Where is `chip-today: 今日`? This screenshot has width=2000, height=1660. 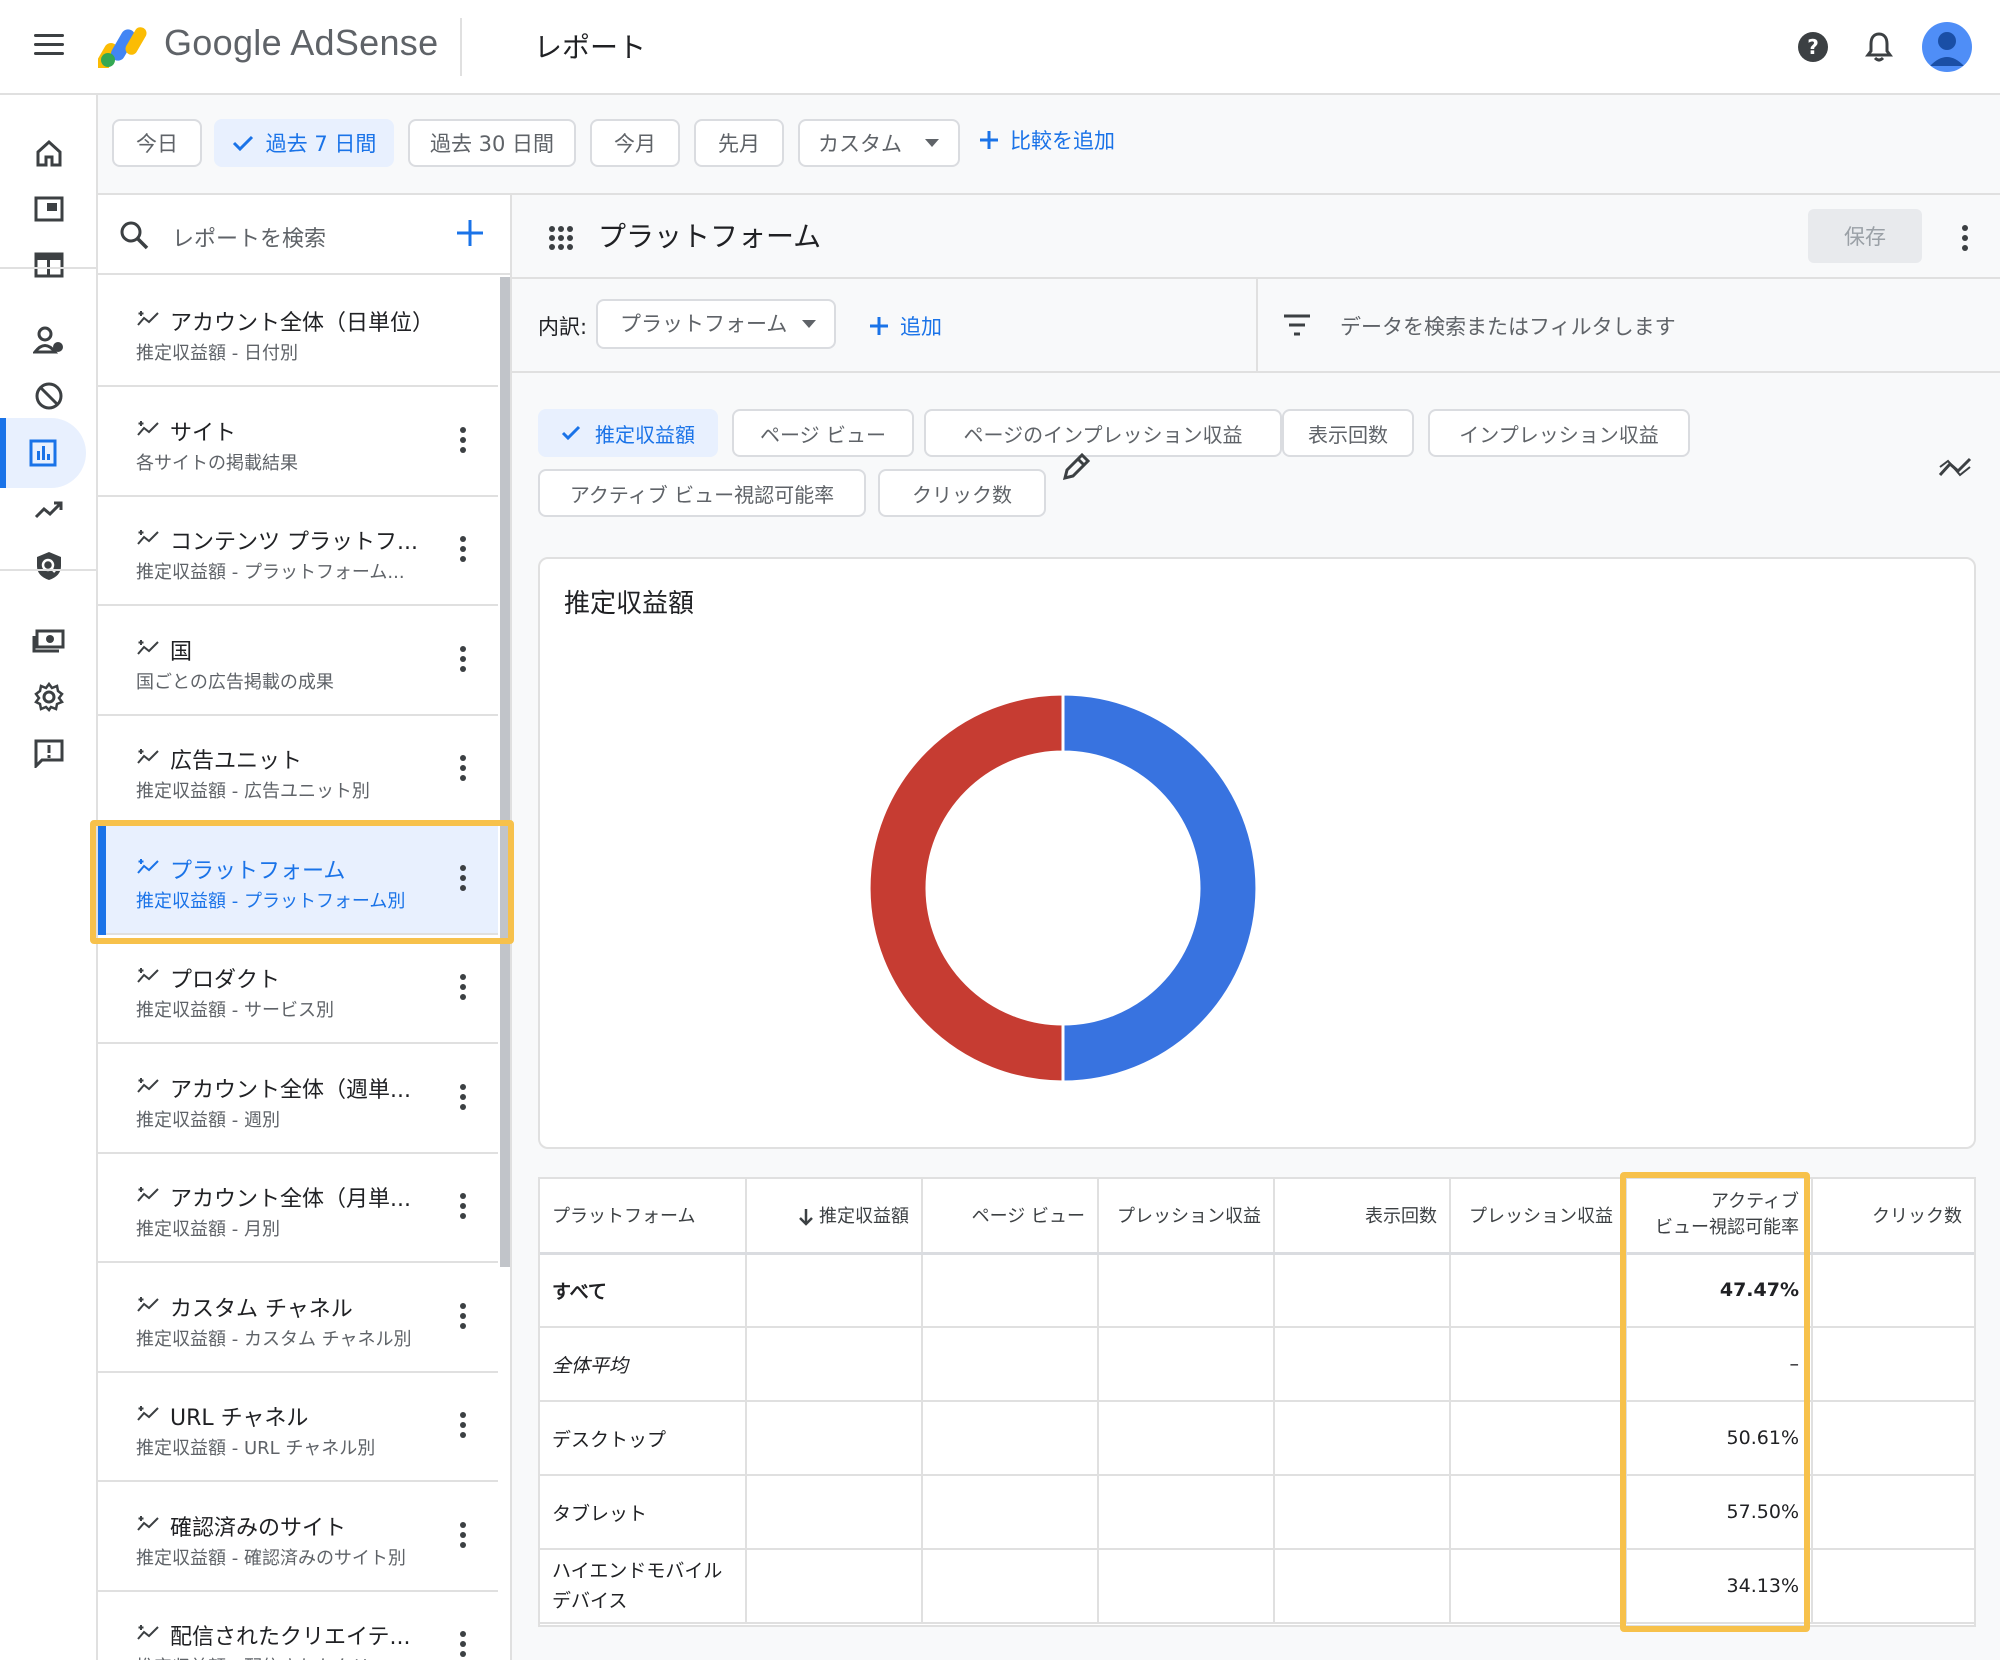 chip-today: 今日 is located at coordinates (157, 143).